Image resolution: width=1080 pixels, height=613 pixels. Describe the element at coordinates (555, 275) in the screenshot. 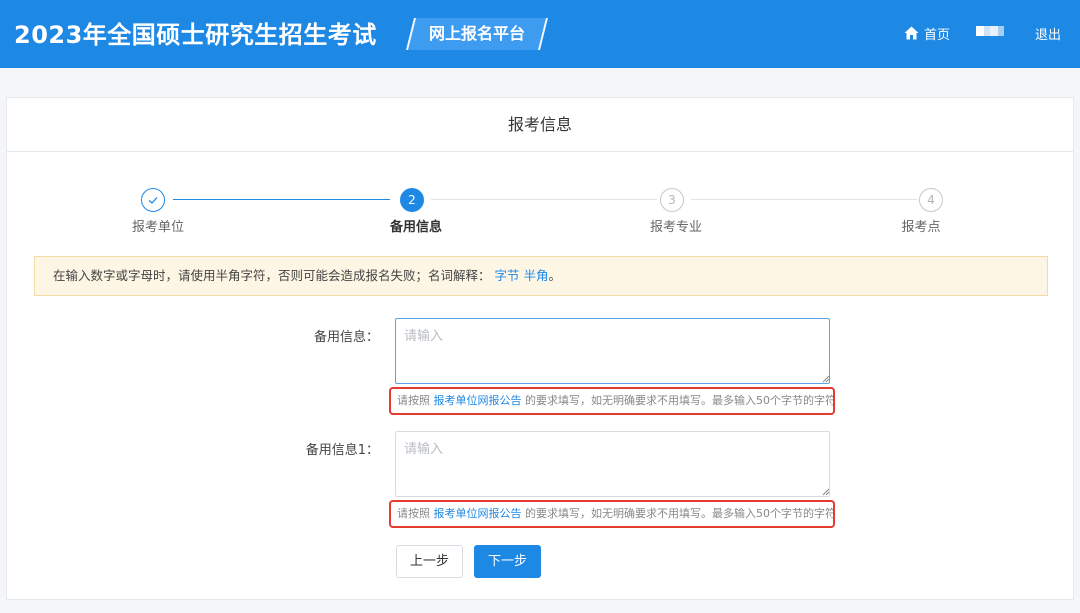

I see `notice-end: 。` at that location.